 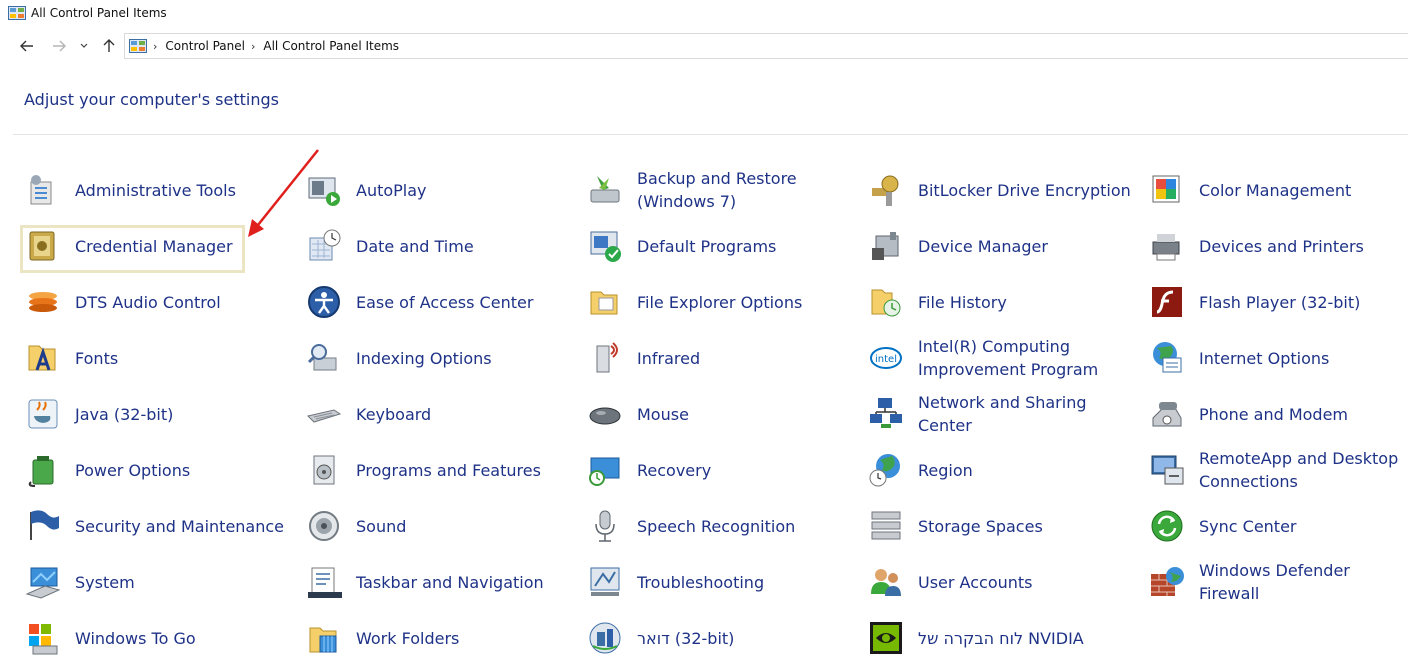 I want to click on flash-player-icon, so click(x=1167, y=302).